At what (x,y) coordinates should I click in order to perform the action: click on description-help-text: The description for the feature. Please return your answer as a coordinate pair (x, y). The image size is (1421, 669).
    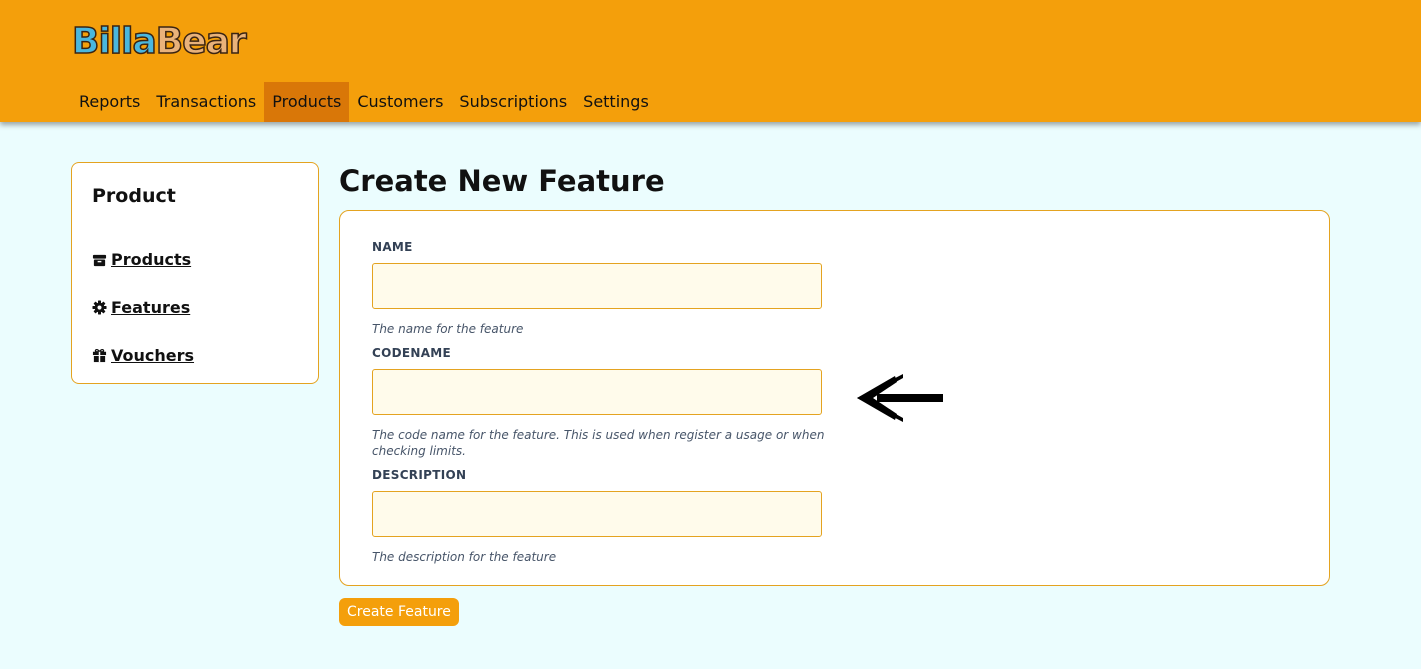
    Looking at the image, I should click on (464, 557).